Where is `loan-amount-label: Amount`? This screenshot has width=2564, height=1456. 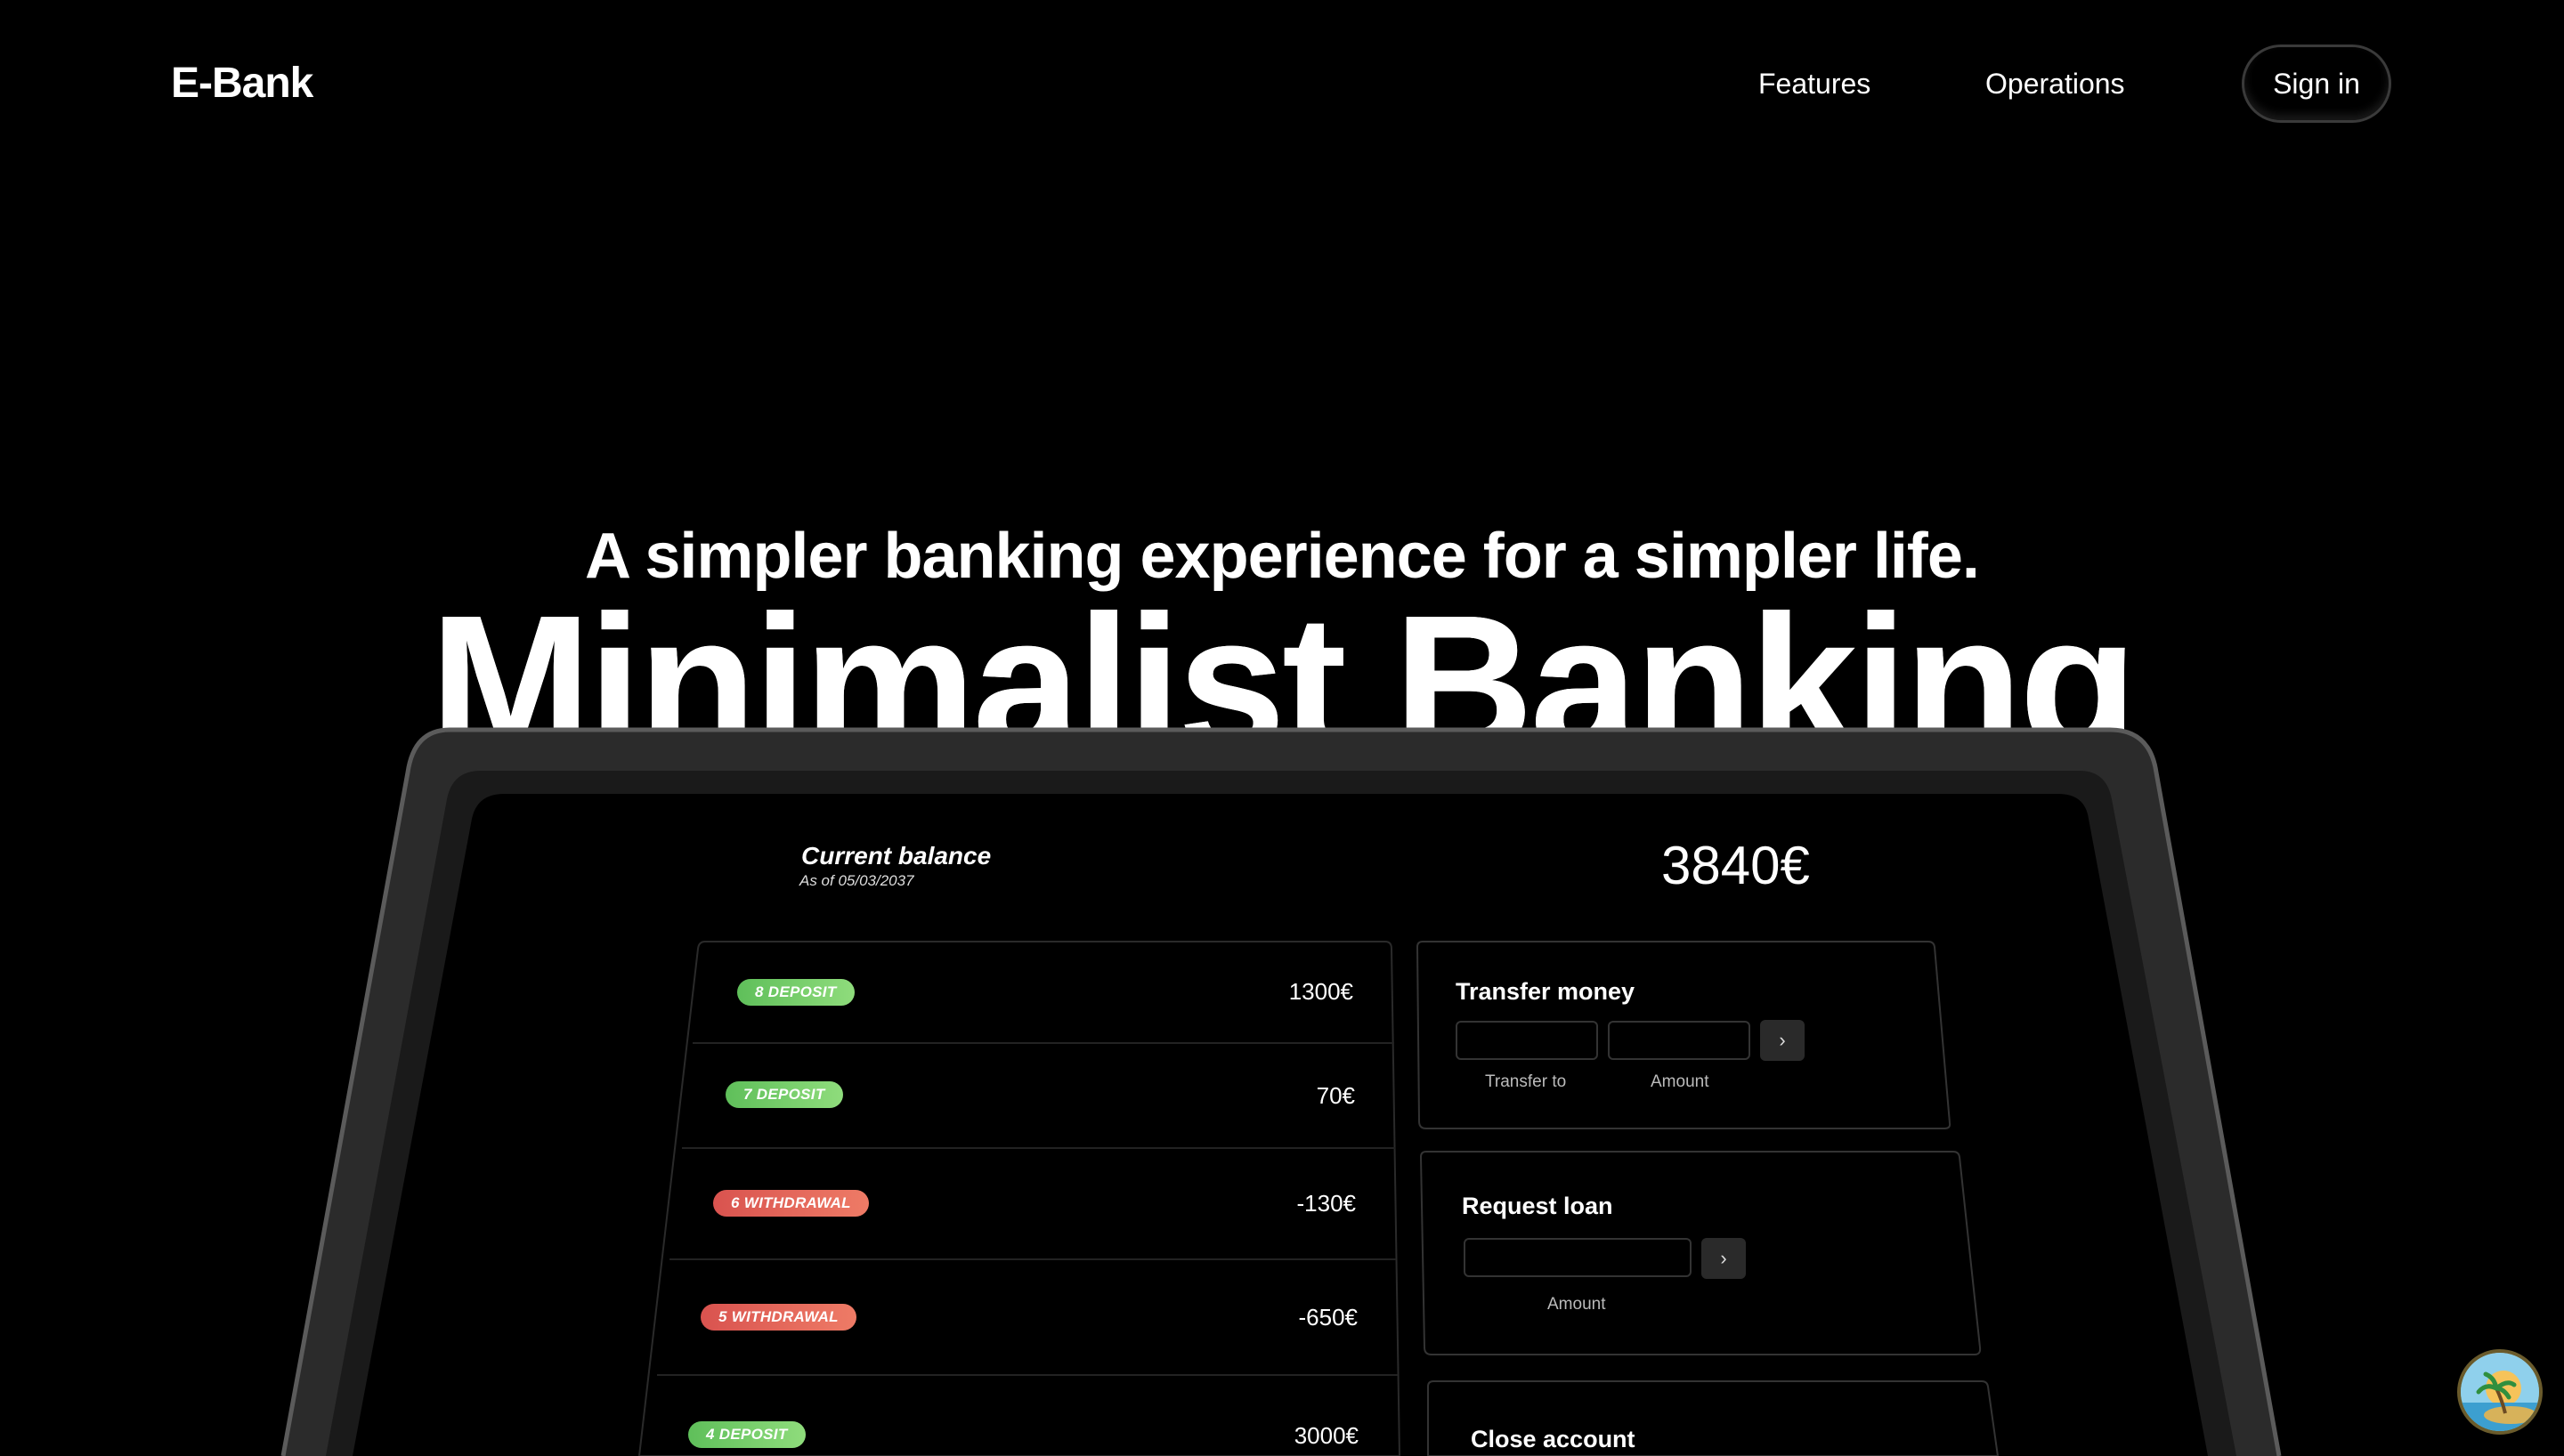 loan-amount-label: Amount is located at coordinates (1576, 1304).